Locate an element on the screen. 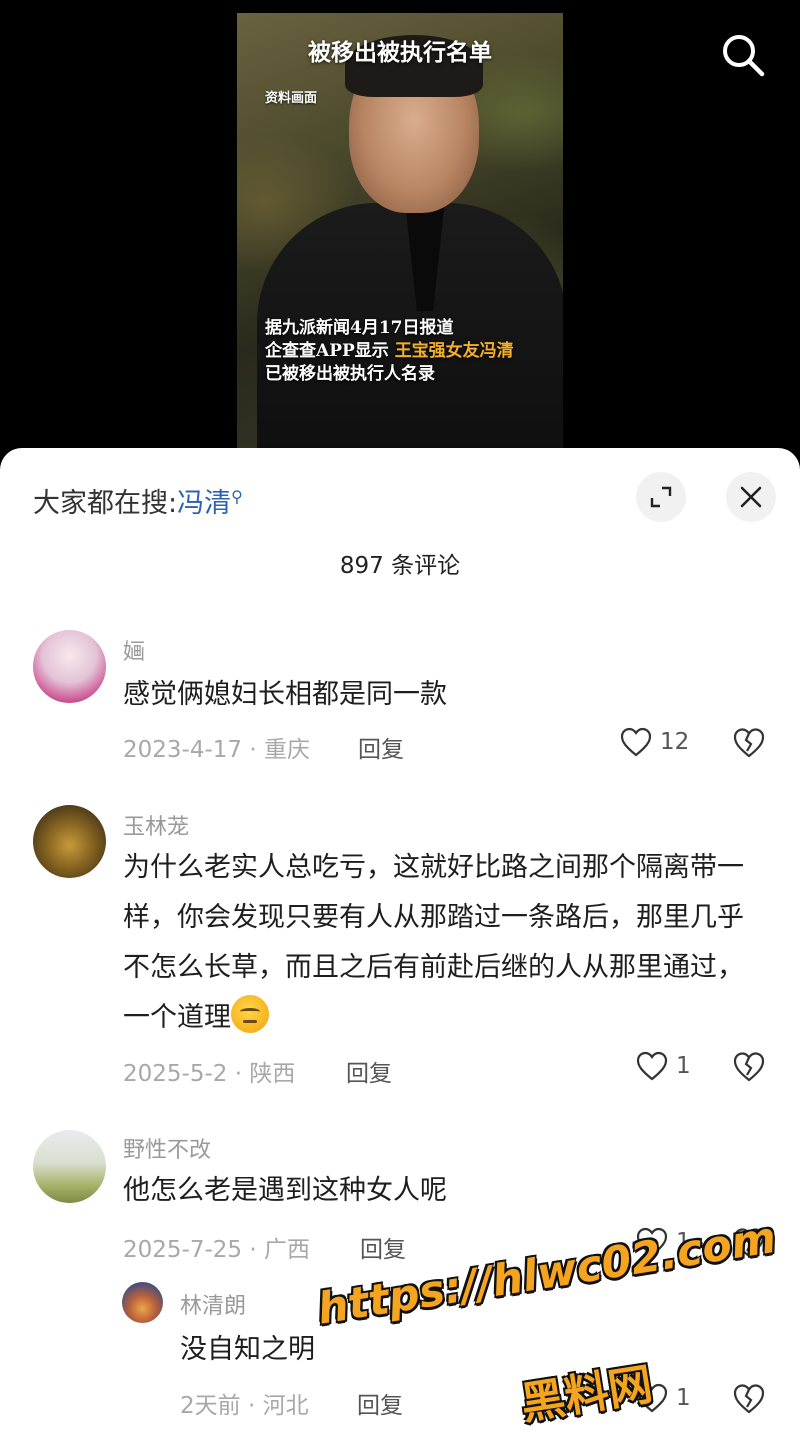 This screenshot has width=800, height=1445. comment-username: 玉林茏 is located at coordinates (156, 825).